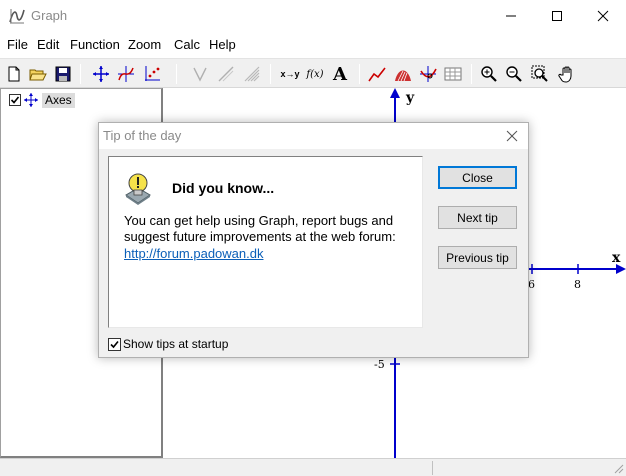  What do you see at coordinates (48, 44) in the screenshot?
I see `menu-edit: Edit` at bounding box center [48, 44].